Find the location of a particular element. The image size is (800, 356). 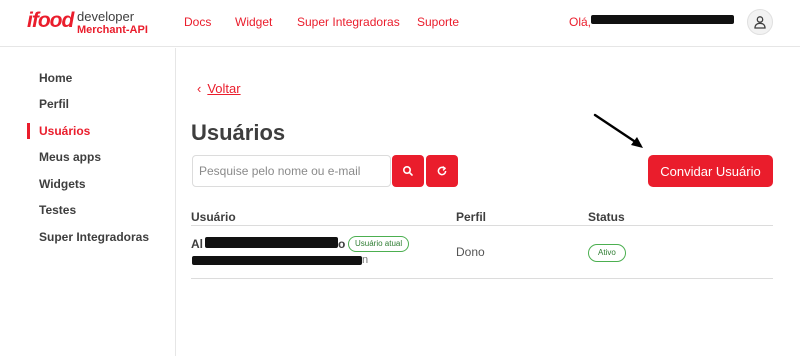

nav-super-integradoras: Super Integradoras is located at coordinates (348, 22).